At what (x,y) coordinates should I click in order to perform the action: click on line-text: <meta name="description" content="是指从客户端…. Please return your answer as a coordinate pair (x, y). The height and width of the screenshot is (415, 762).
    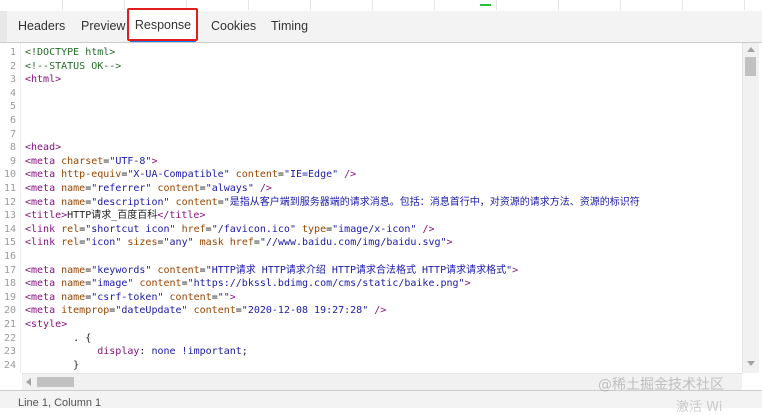
    Looking at the image, I should click on (332, 202).